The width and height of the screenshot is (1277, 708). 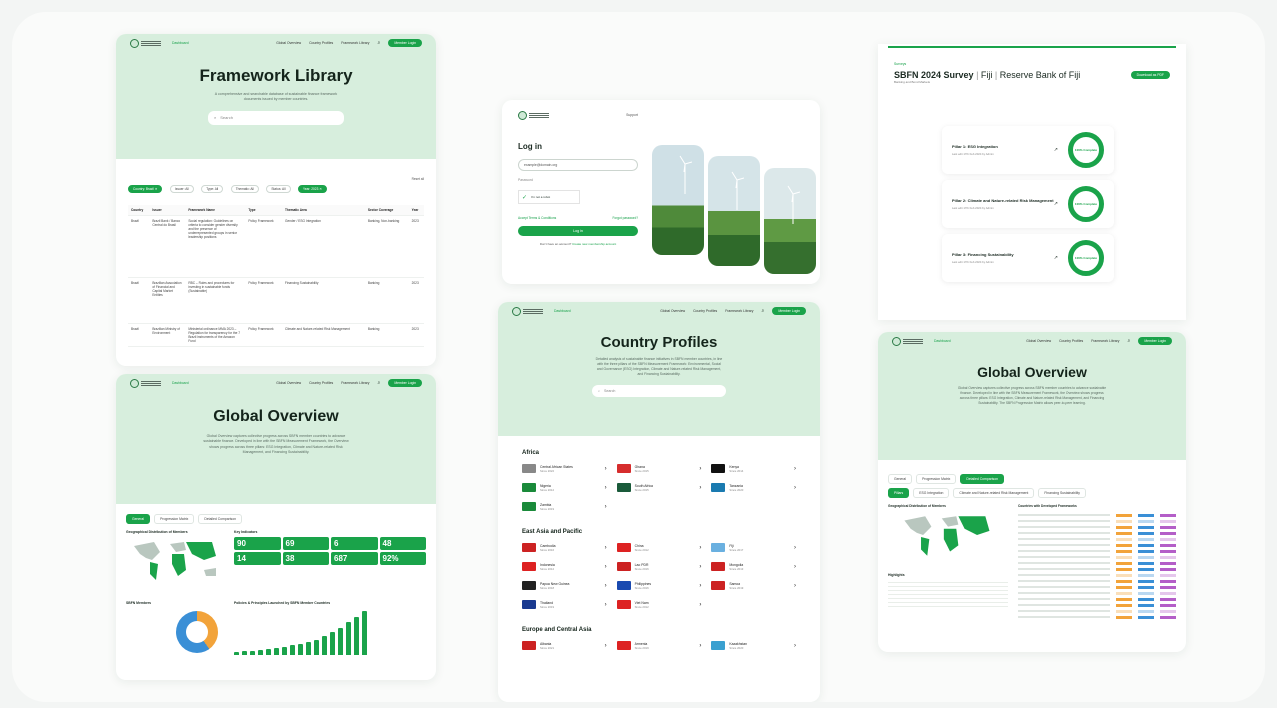 What do you see at coordinates (1062, 493) in the screenshot?
I see `pillar-tab: Financing Sustainability` at bounding box center [1062, 493].